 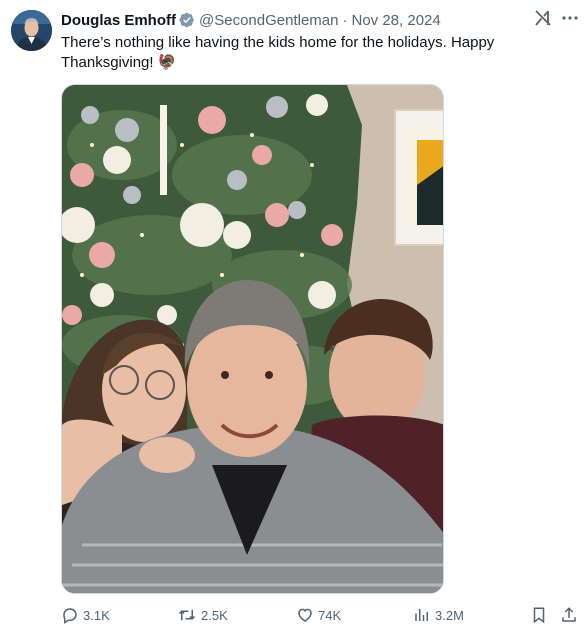 What do you see at coordinates (214, 615) in the screenshot?
I see `repost-count: 2.5K` at bounding box center [214, 615].